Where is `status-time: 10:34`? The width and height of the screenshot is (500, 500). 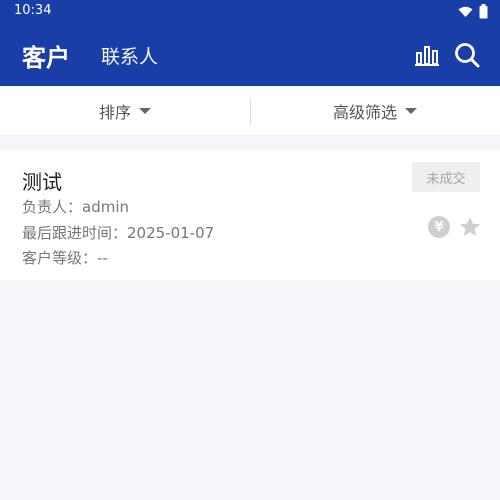 status-time: 10:34 is located at coordinates (33, 10).